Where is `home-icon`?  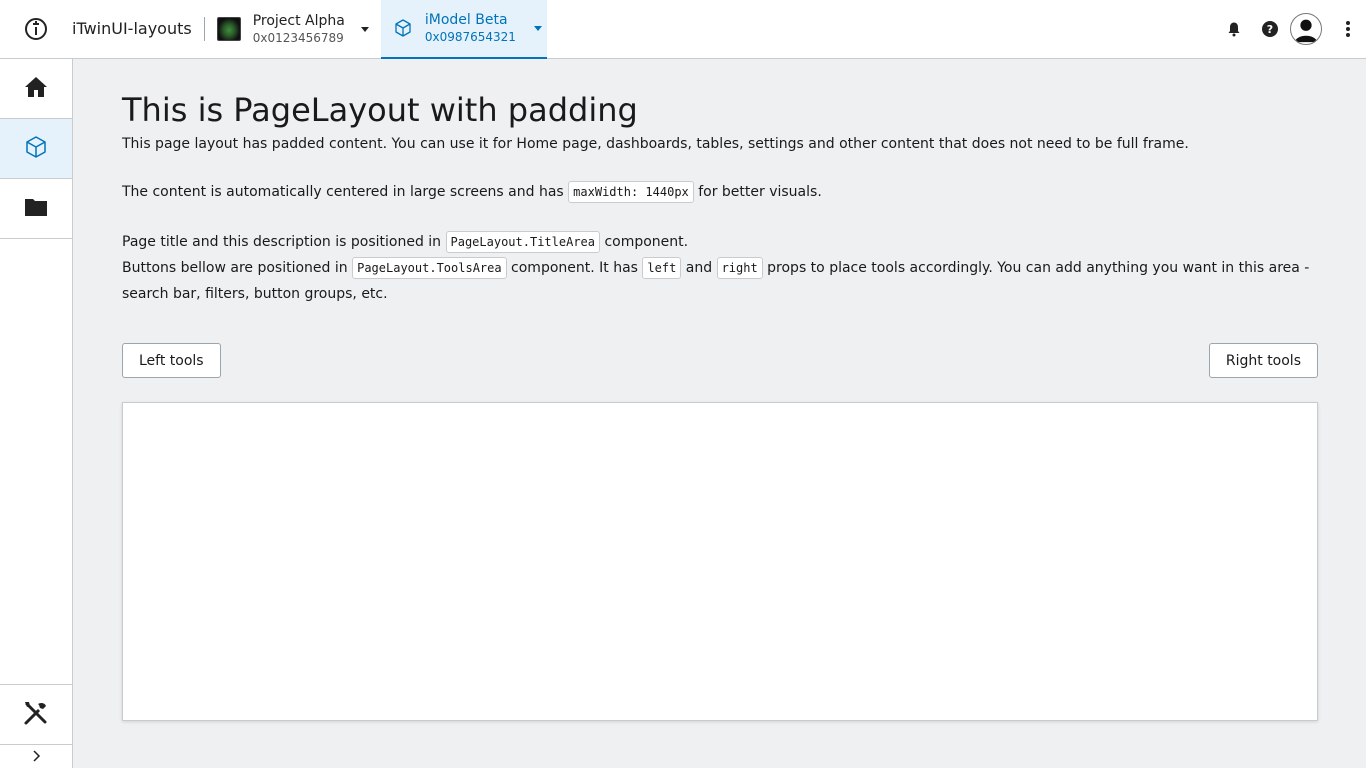
home-icon is located at coordinates (36, 89).